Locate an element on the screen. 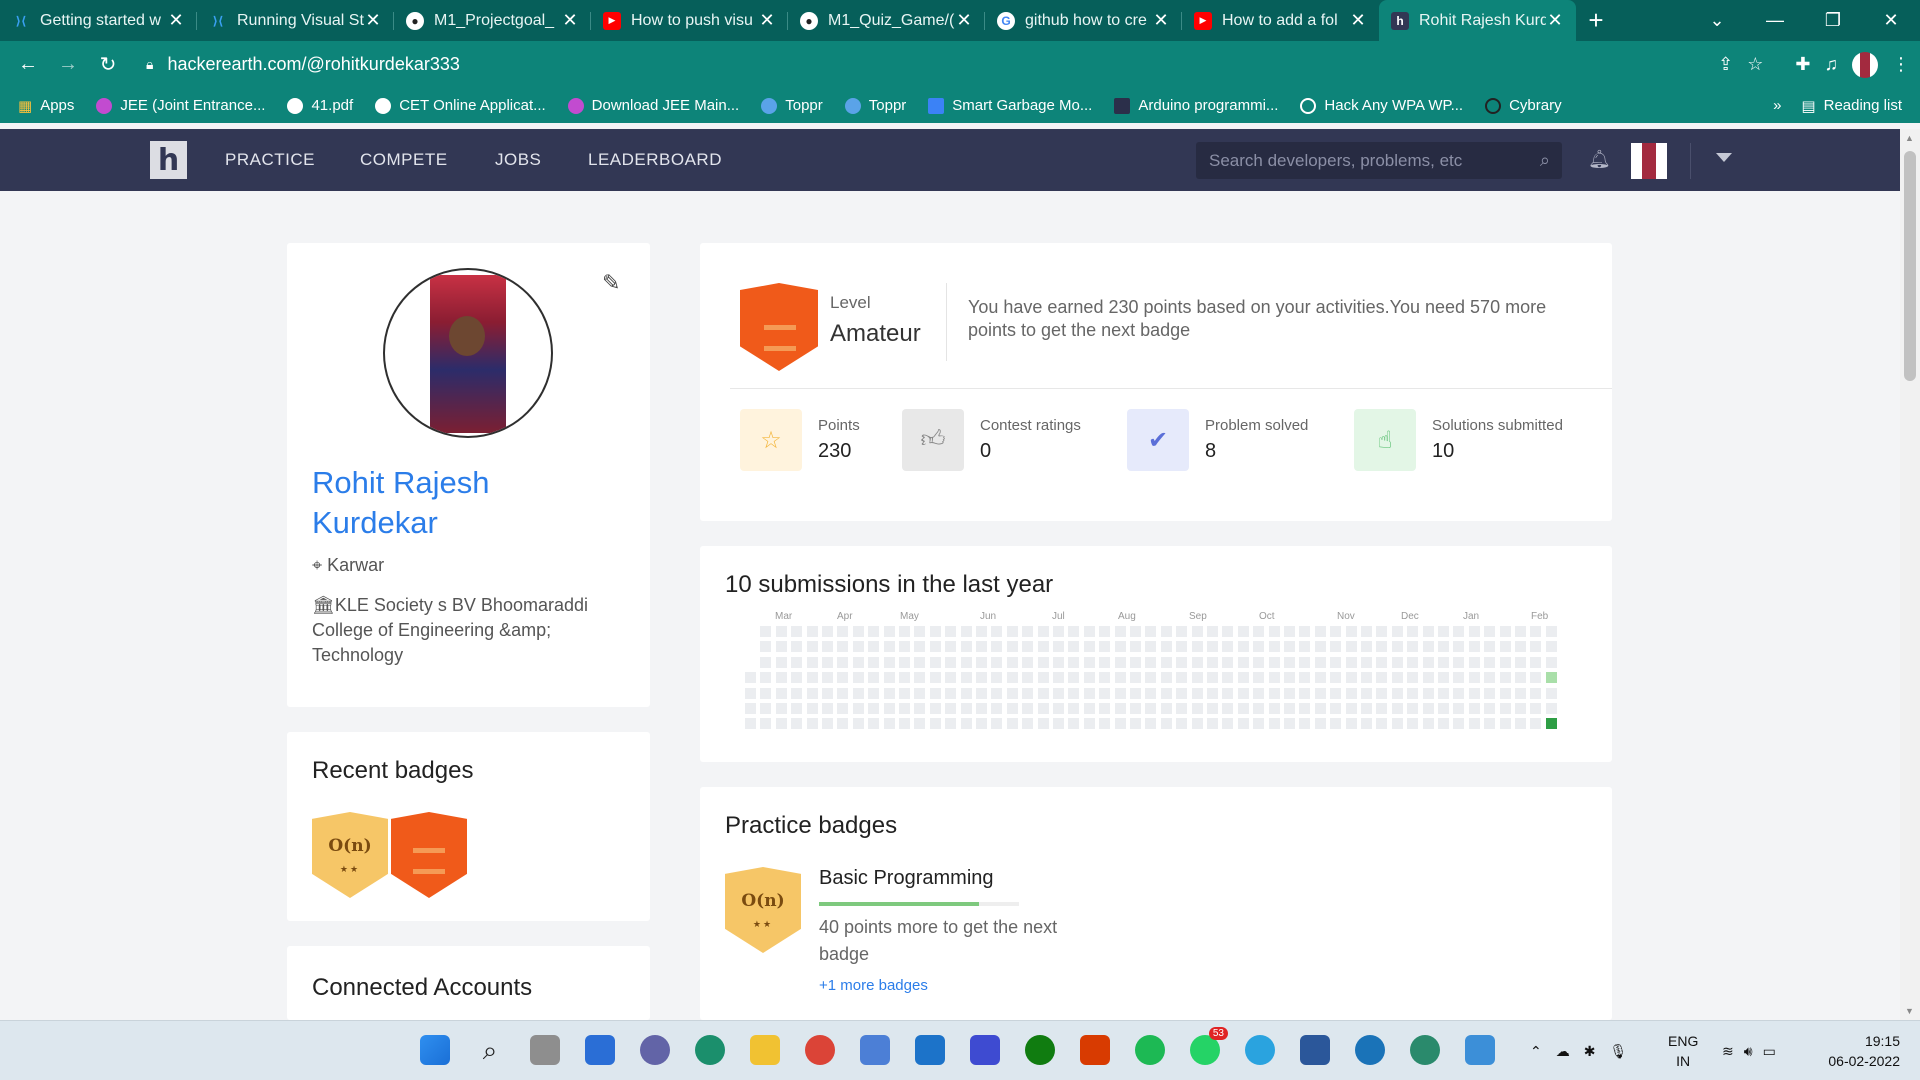 The width and height of the screenshot is (1920, 1080). amateur-badge is located at coordinates (429, 855).